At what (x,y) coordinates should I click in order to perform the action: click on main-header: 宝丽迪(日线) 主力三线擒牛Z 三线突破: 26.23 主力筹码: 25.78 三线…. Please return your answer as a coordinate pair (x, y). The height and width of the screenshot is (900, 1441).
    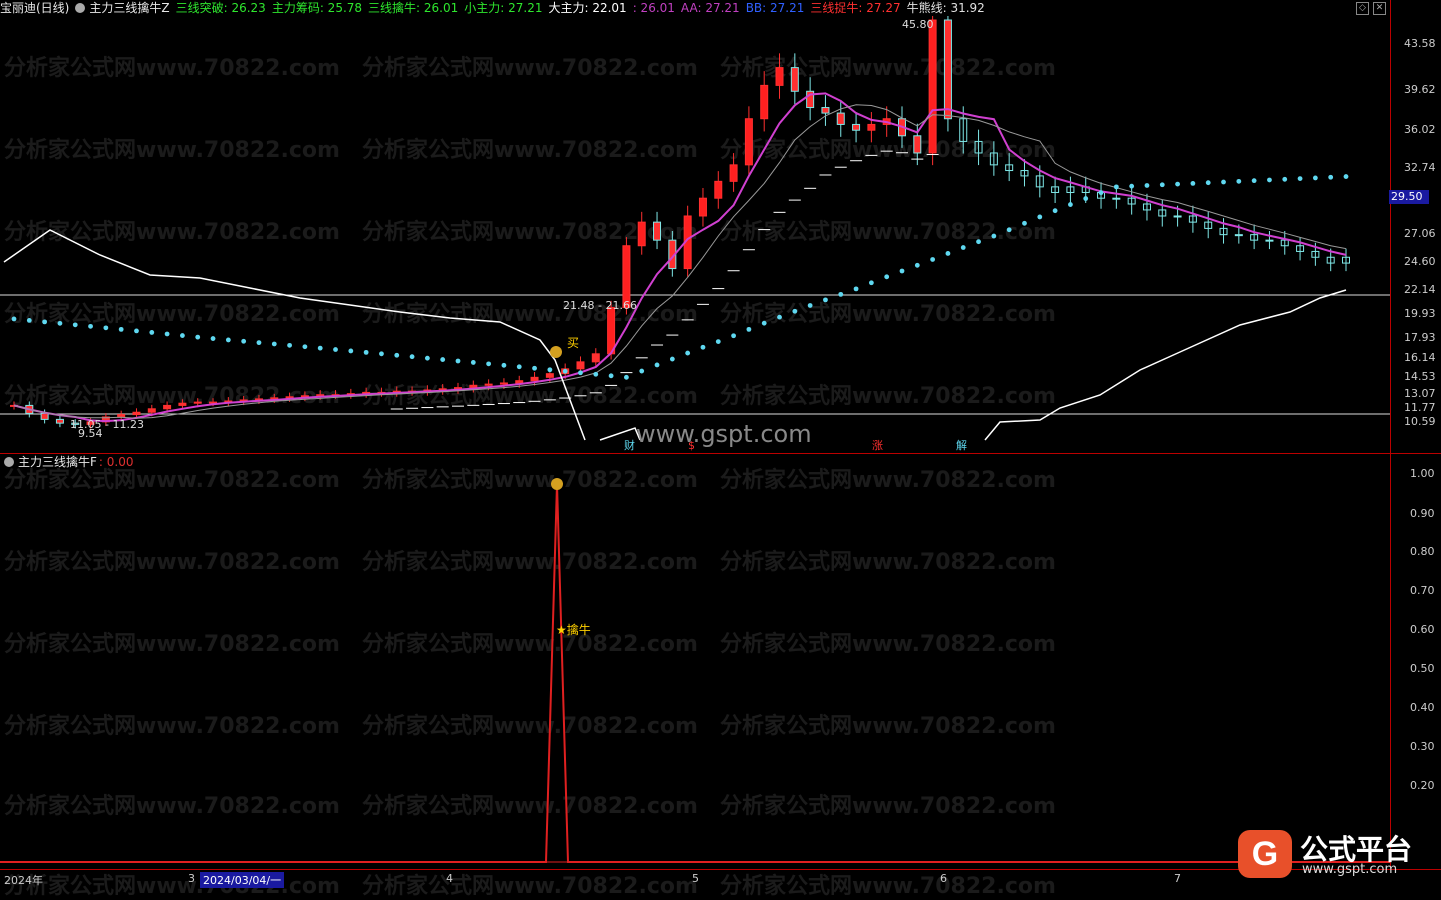
    Looking at the image, I should click on (495, 8).